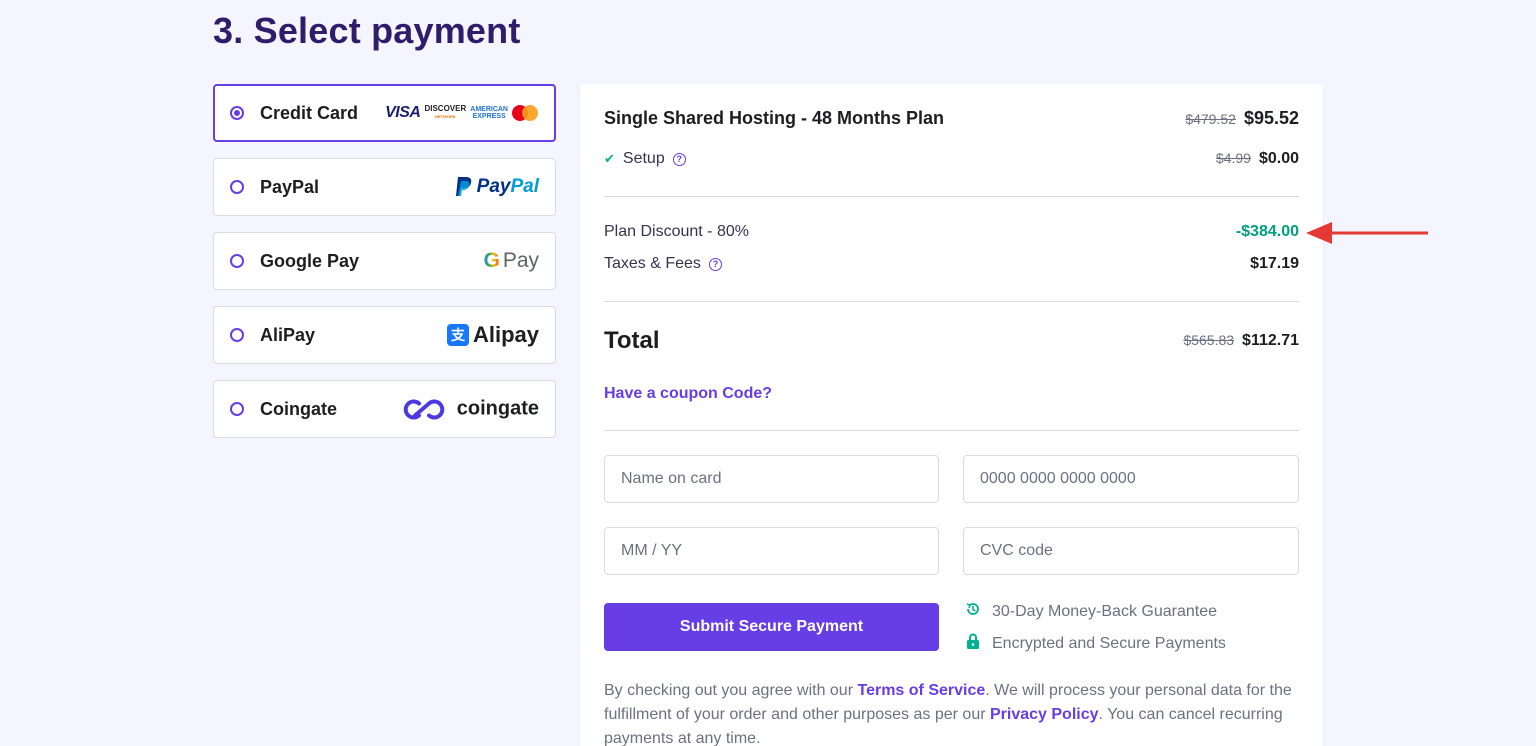  What do you see at coordinates (1274, 263) in the screenshot?
I see `taxes-value: $17.19` at bounding box center [1274, 263].